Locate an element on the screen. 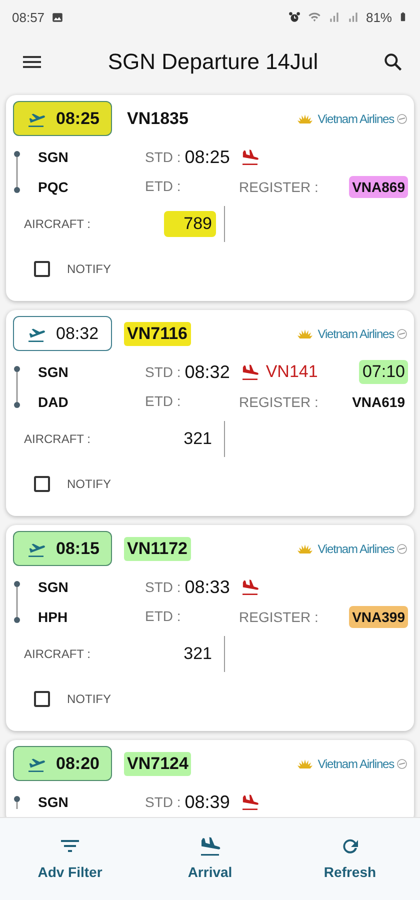 Image resolution: width=420 pixels, height=900 pixels. search-icon is located at coordinates (393, 62).